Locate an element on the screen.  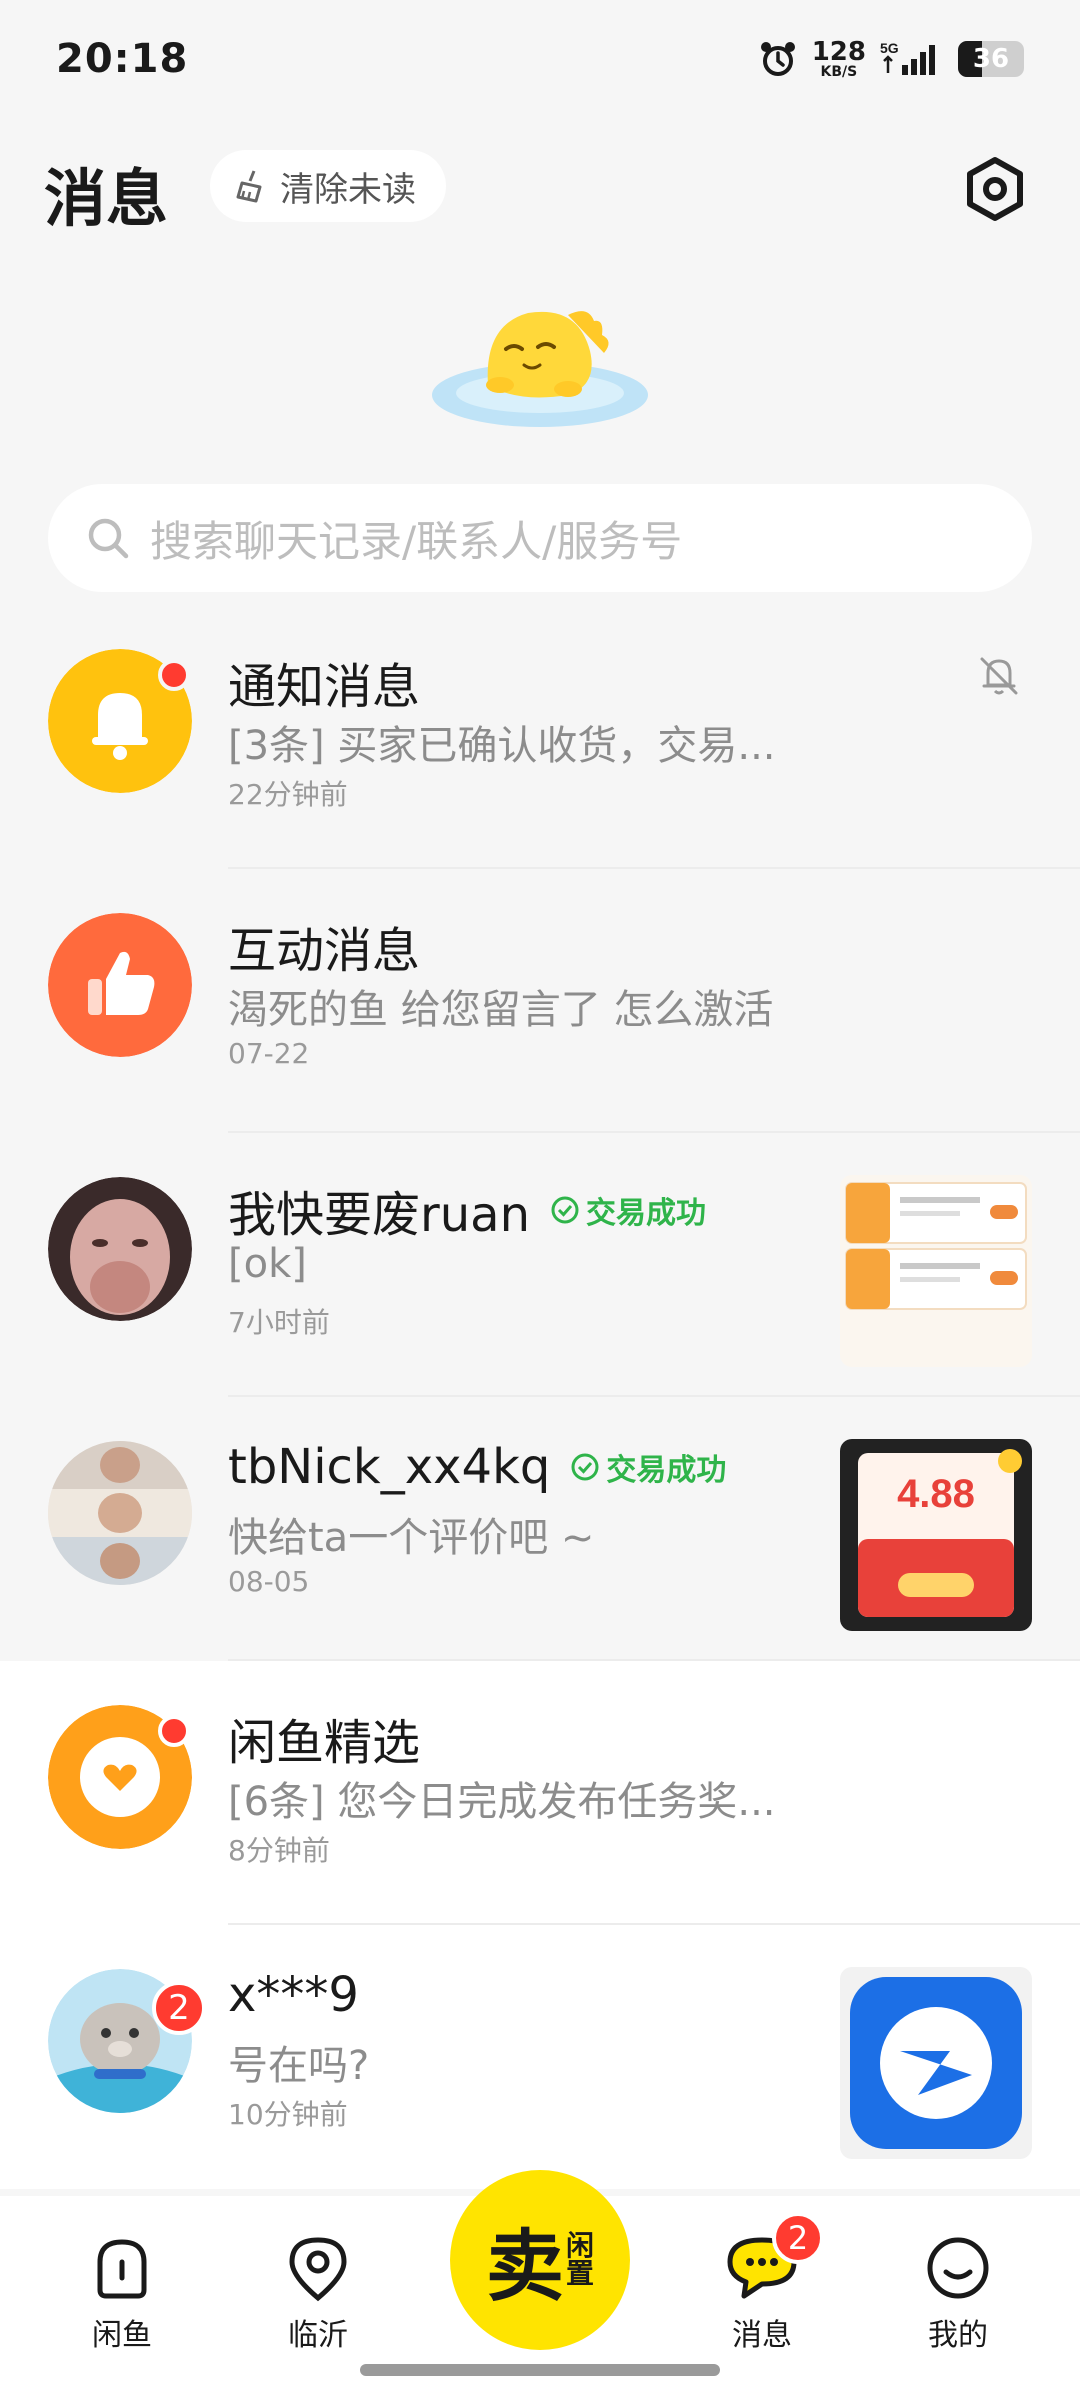
conversation-preview: 渴死的鱼 给您留言了 怎么激活 is located at coordinates (501, 1010).